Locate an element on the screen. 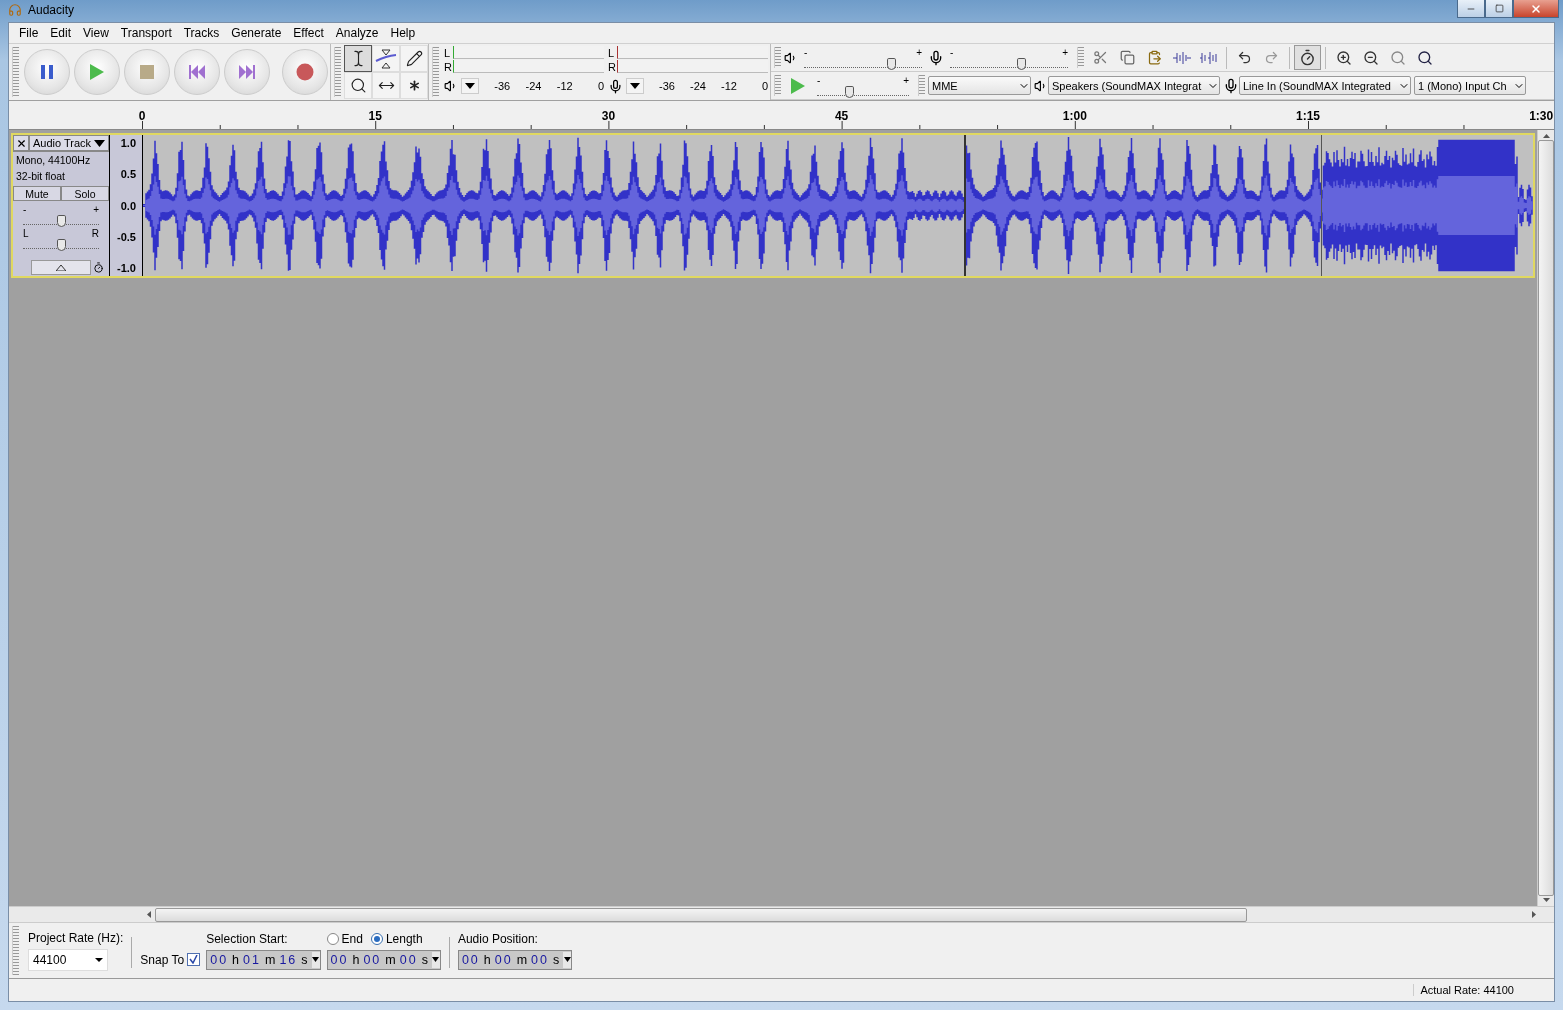  zoom-out-icon is located at coordinates (1370, 57).